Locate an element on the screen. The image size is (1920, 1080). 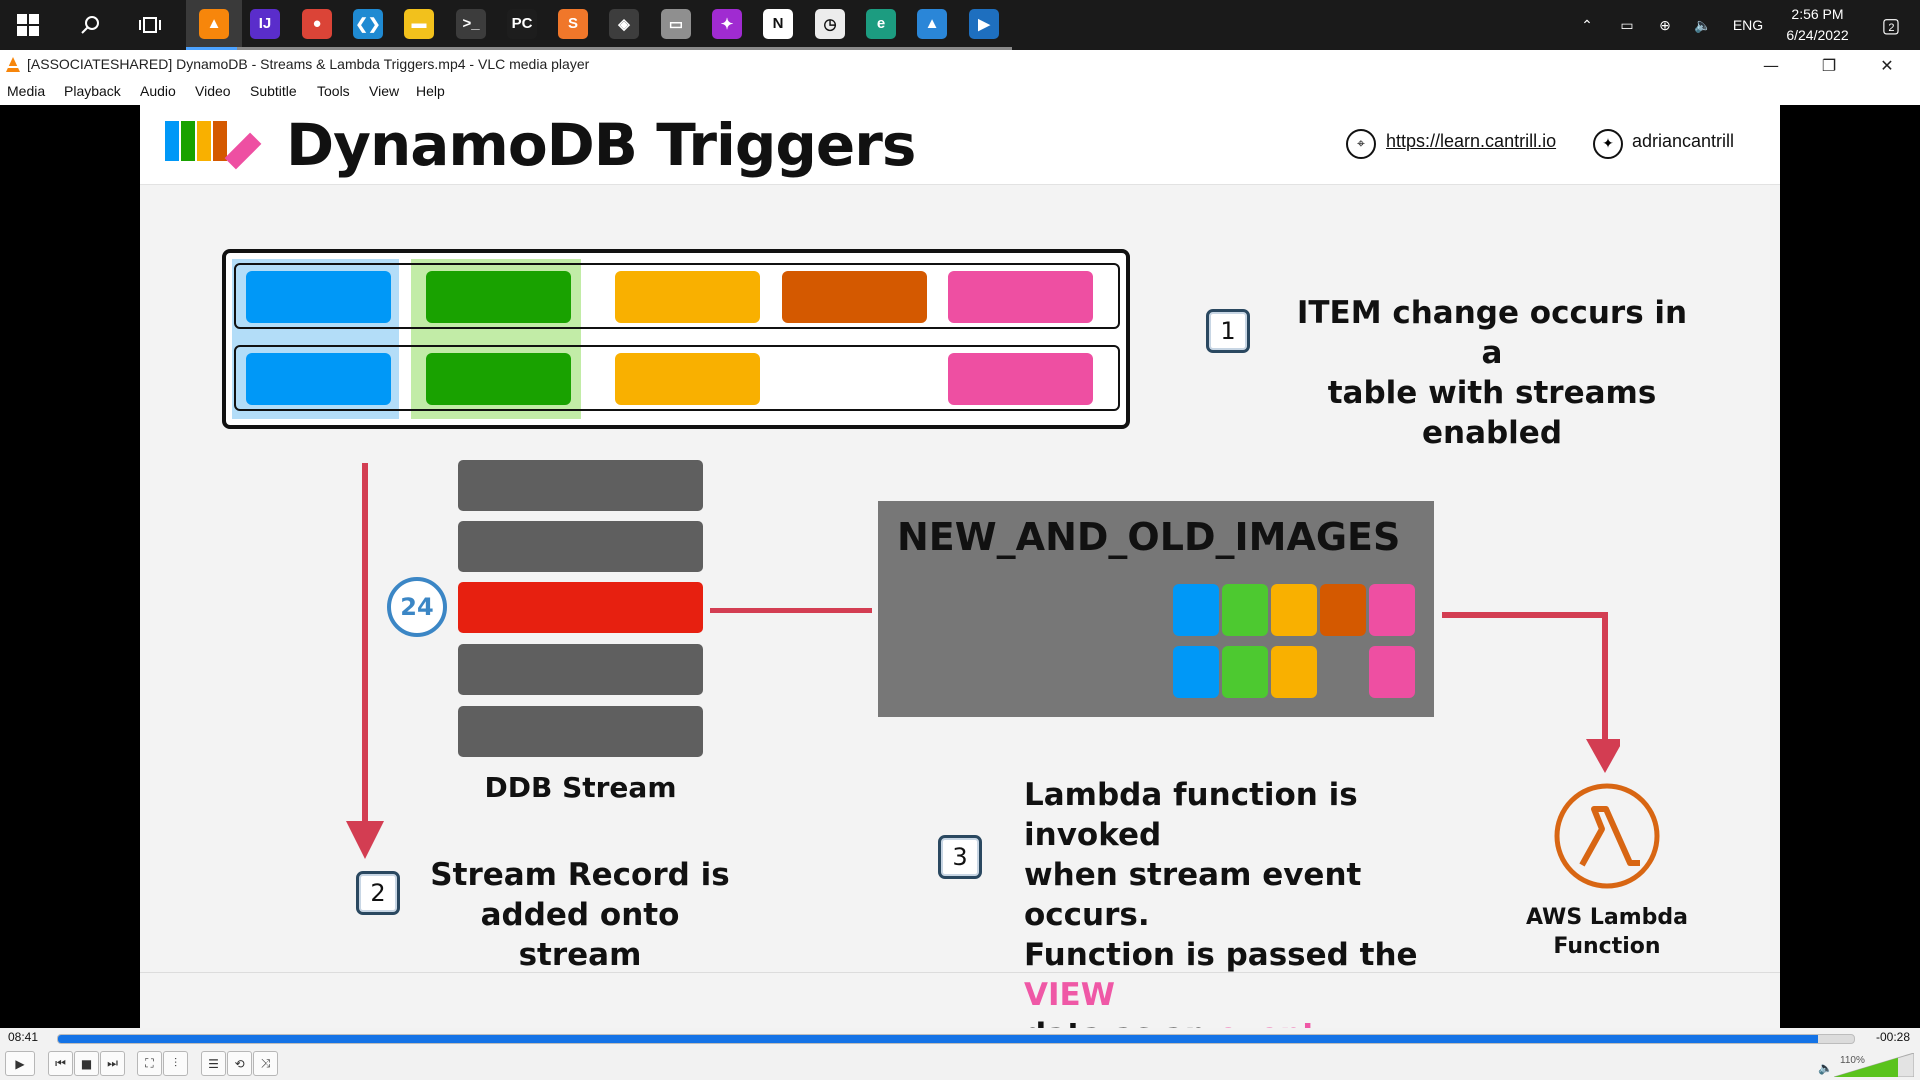
aws-lambda-icon is located at coordinates (1607, 836).